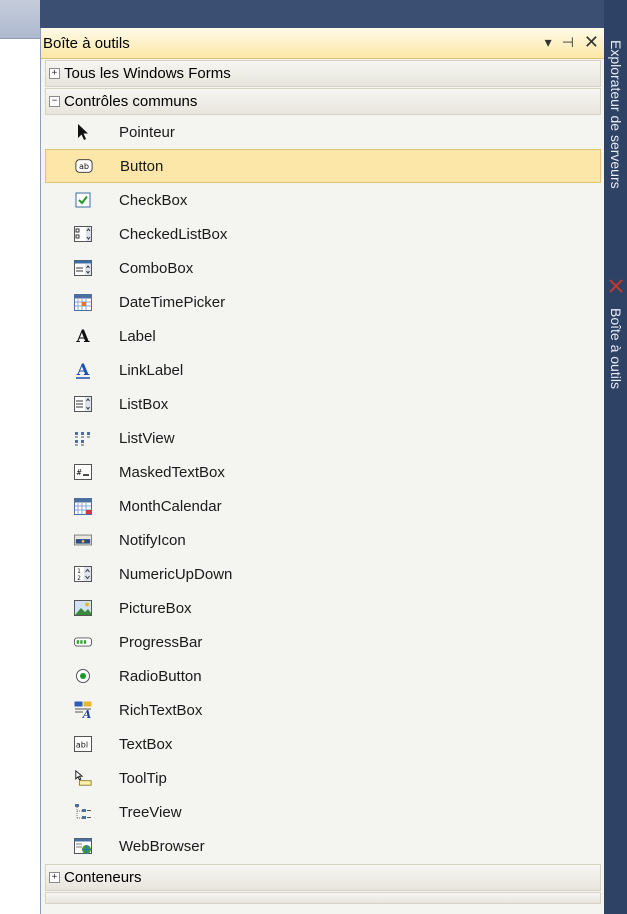 The height and width of the screenshot is (914, 627). What do you see at coordinates (548, 43) in the screenshot?
I see `dropdown-icon: ▾` at bounding box center [548, 43].